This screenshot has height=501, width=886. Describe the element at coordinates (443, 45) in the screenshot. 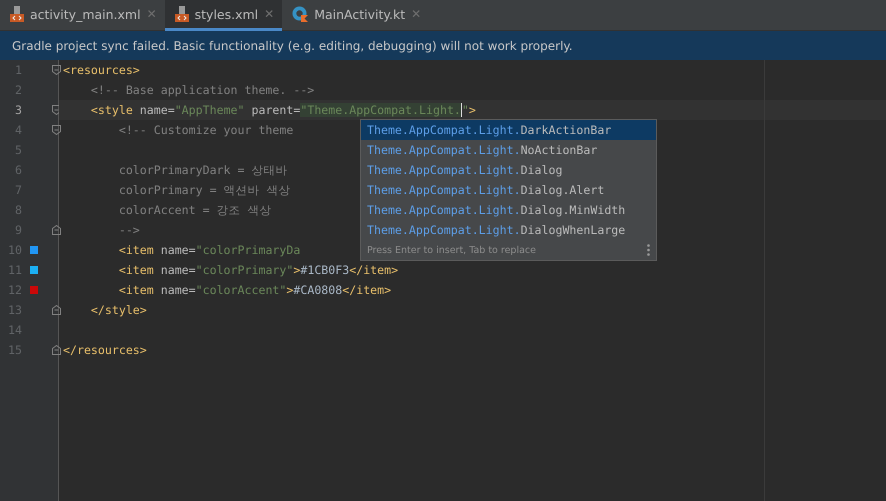

I see `sync-warning-banner: Gradle project sync failed. Basic functionality (e.g. editing, debugging) will not work properly.` at that location.